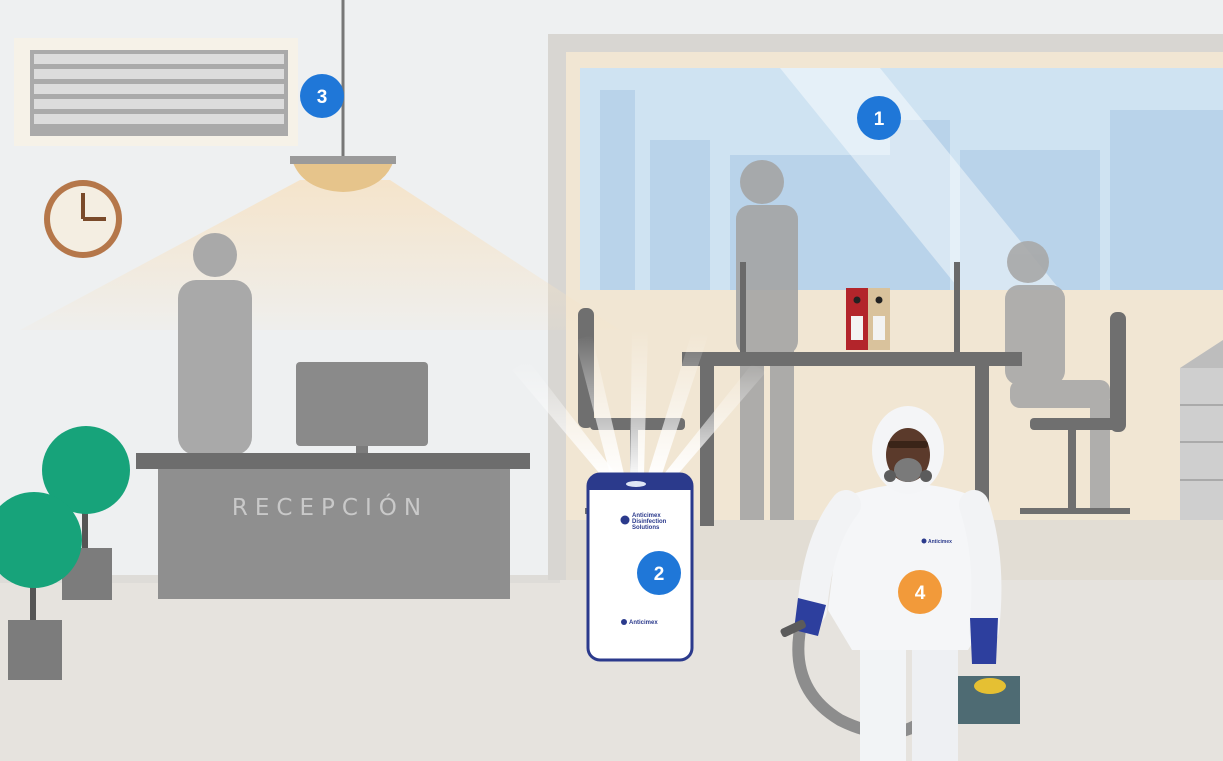 Image resolution: width=1223 pixels, height=761 pixels. Describe the element at coordinates (908, 470) in the screenshot. I see `respirator-mask` at that location.